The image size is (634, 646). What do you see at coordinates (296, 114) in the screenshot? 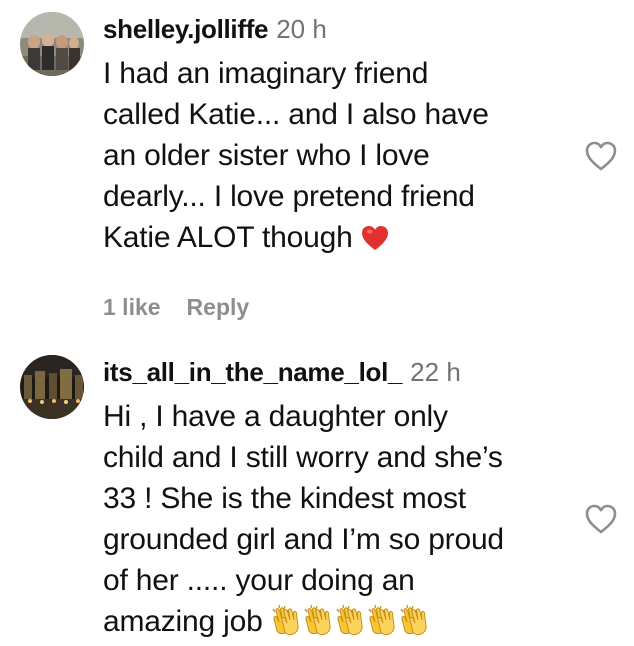
I see `comment-line: called Katie... and I also have` at bounding box center [296, 114].